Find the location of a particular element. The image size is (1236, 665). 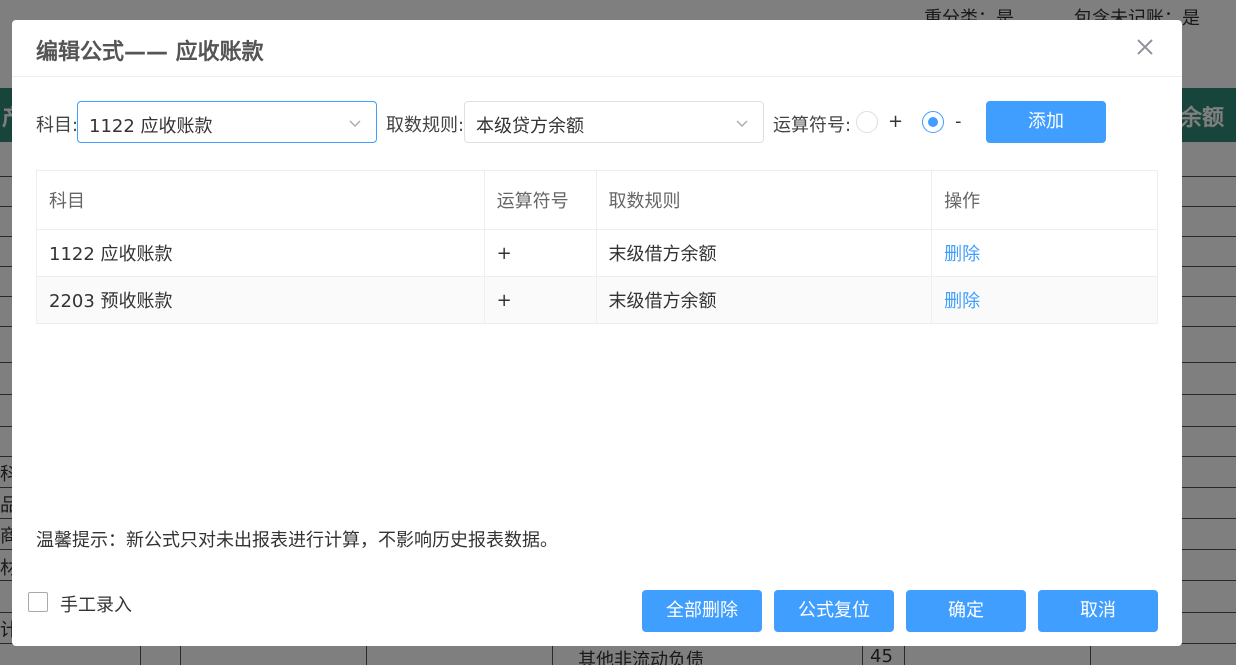

close-icon is located at coordinates (1145, 47).